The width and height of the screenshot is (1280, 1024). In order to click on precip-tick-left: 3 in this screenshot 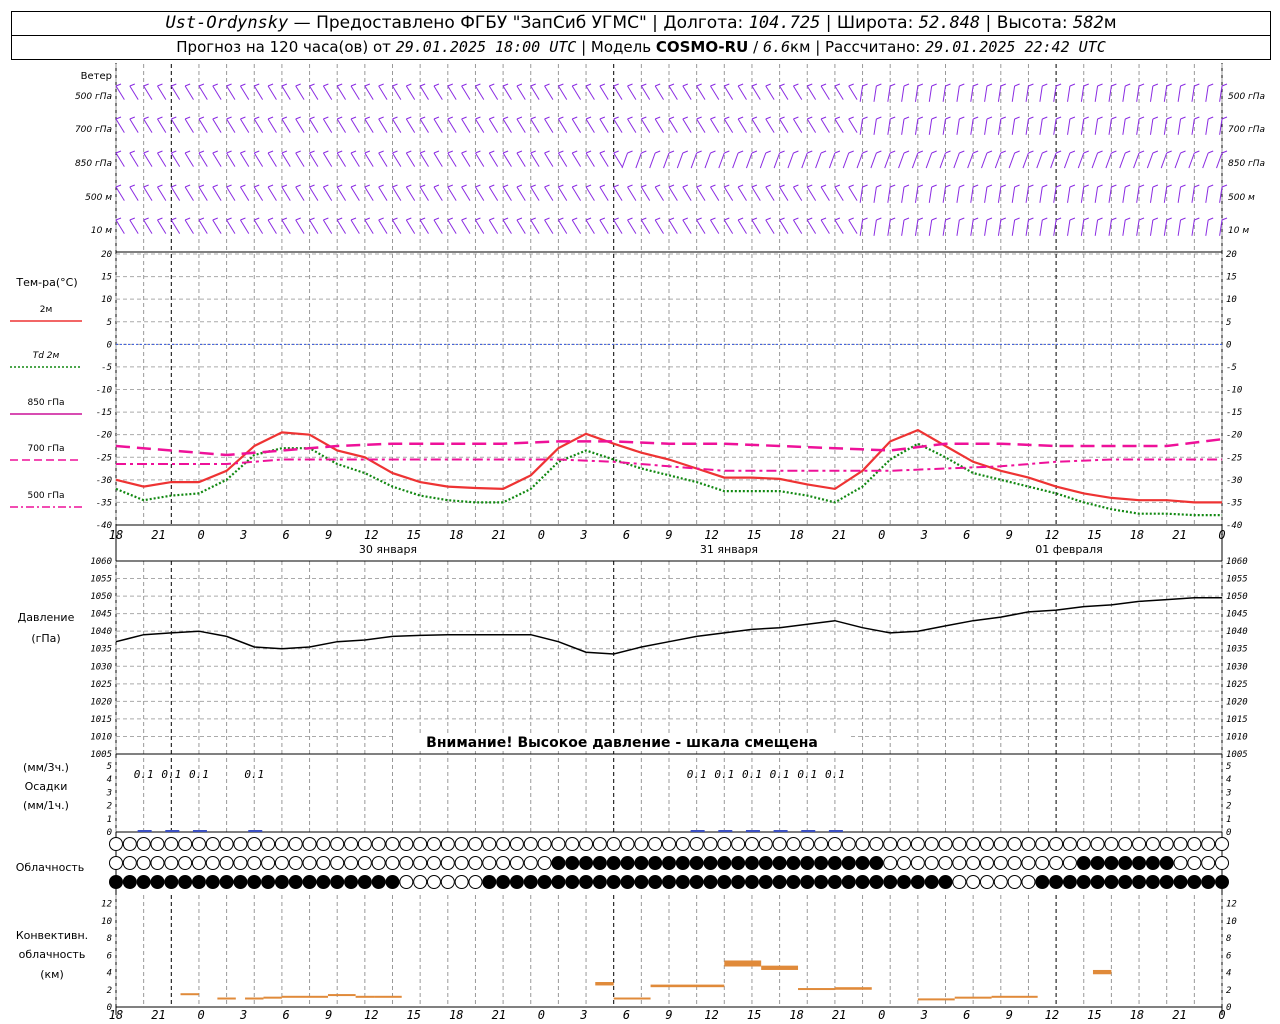, I will do `click(109, 793)`.